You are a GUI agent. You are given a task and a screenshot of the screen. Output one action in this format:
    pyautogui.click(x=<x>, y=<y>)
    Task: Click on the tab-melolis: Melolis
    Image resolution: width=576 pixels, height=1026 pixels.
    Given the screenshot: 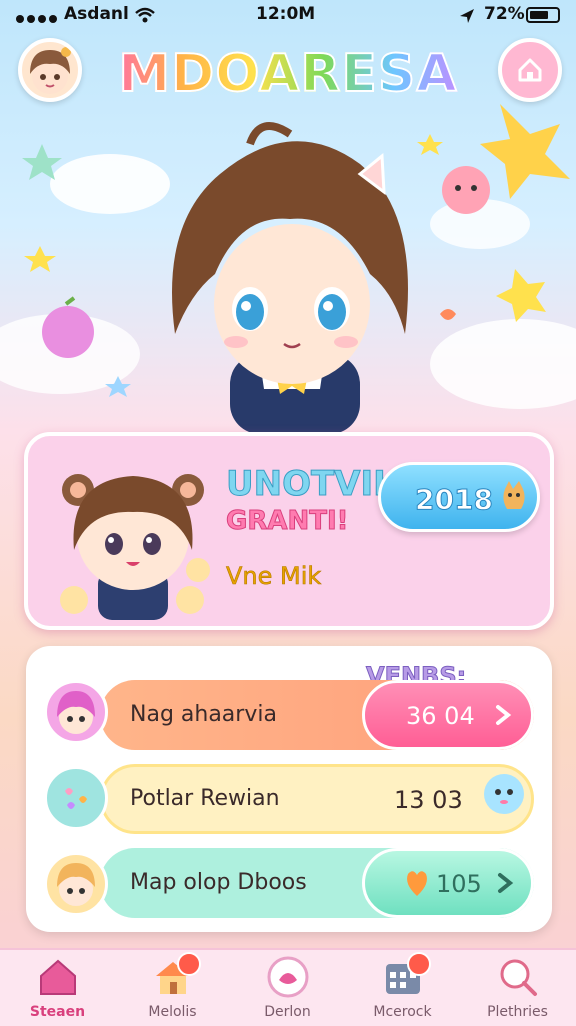 What is the action you would take?
    pyautogui.click(x=172, y=988)
    